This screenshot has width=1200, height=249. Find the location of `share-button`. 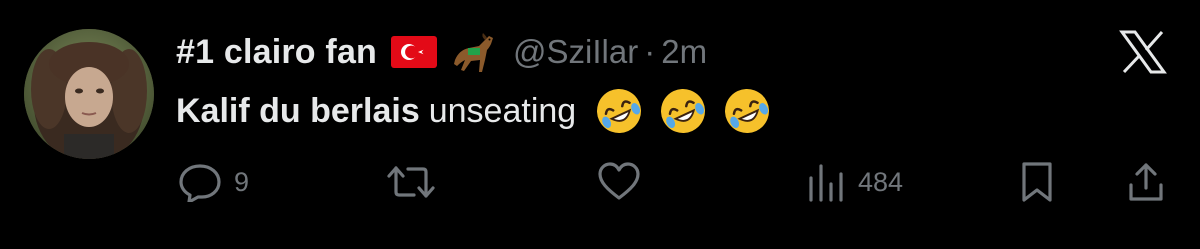

share-button is located at coordinates (1146, 182).